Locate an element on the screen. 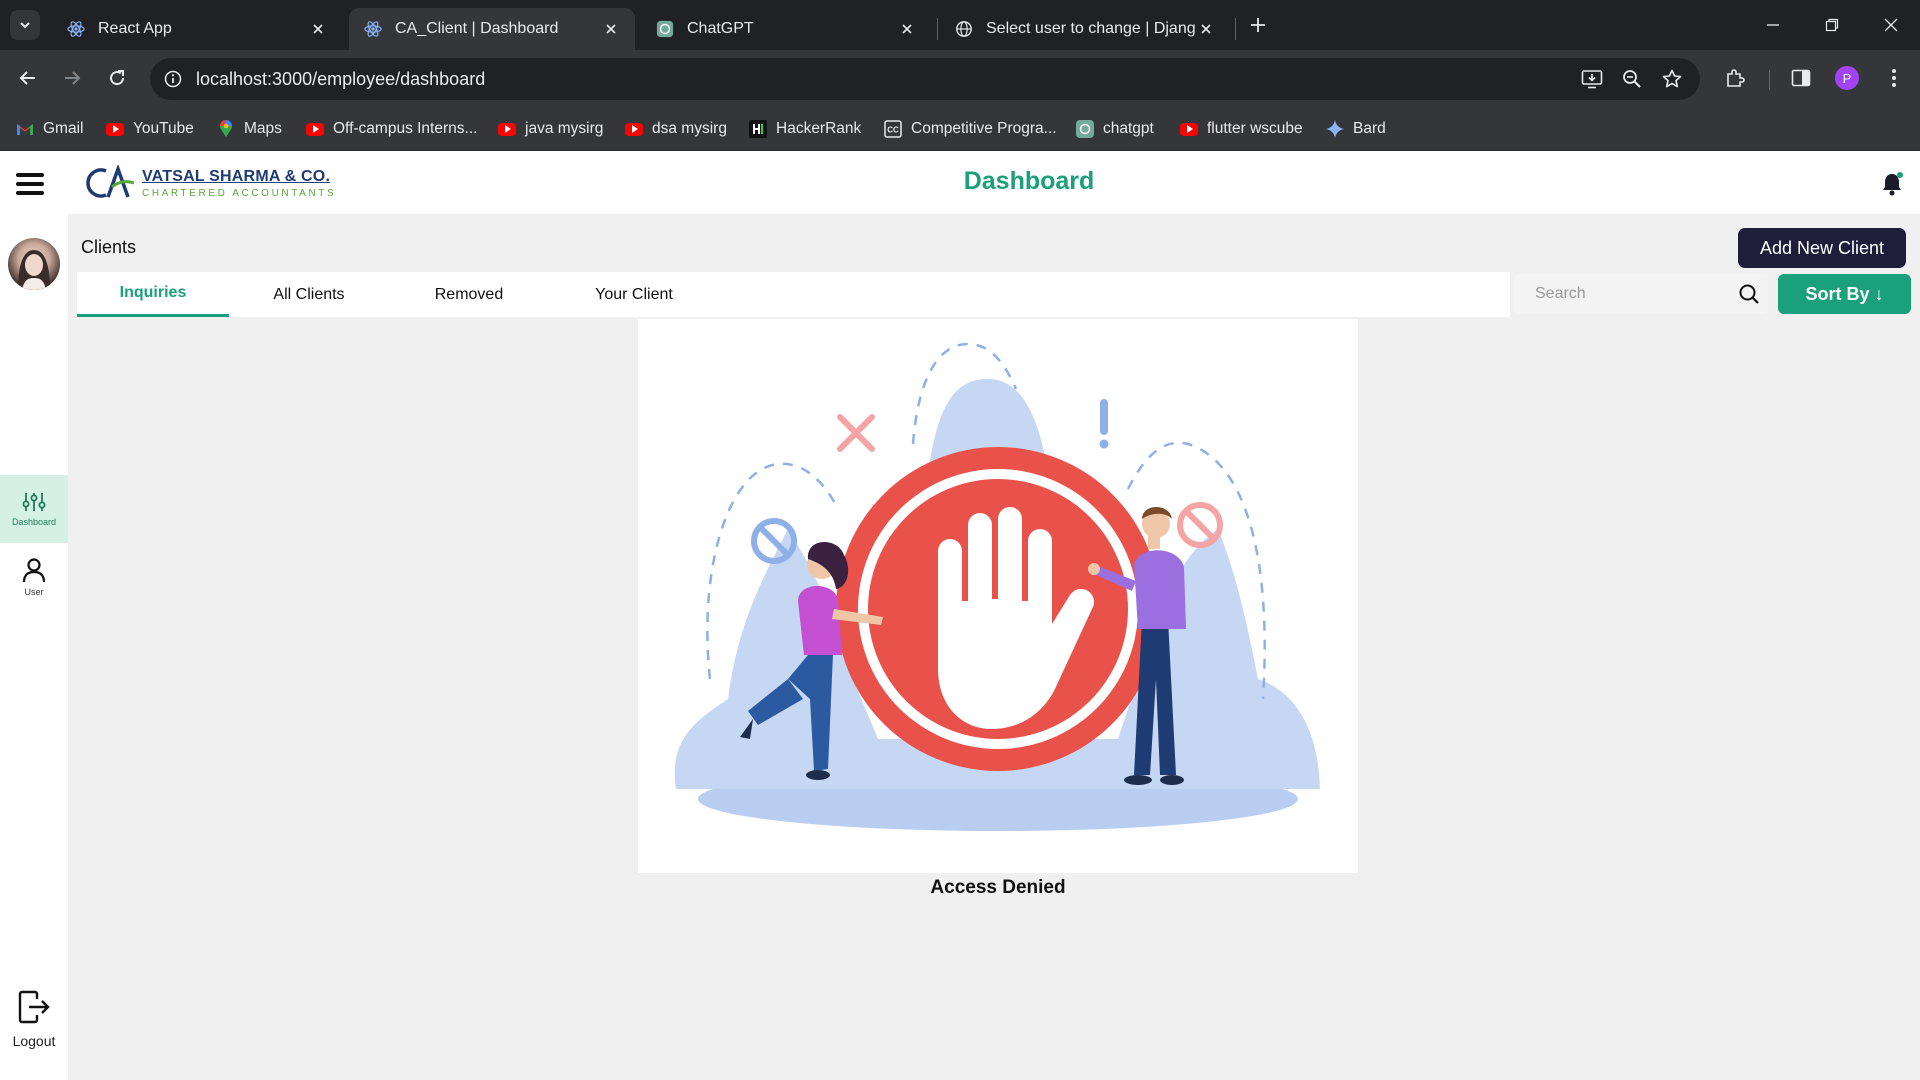 This screenshot has height=1080, width=1920. sidebar-item-user: User is located at coordinates (34, 577).